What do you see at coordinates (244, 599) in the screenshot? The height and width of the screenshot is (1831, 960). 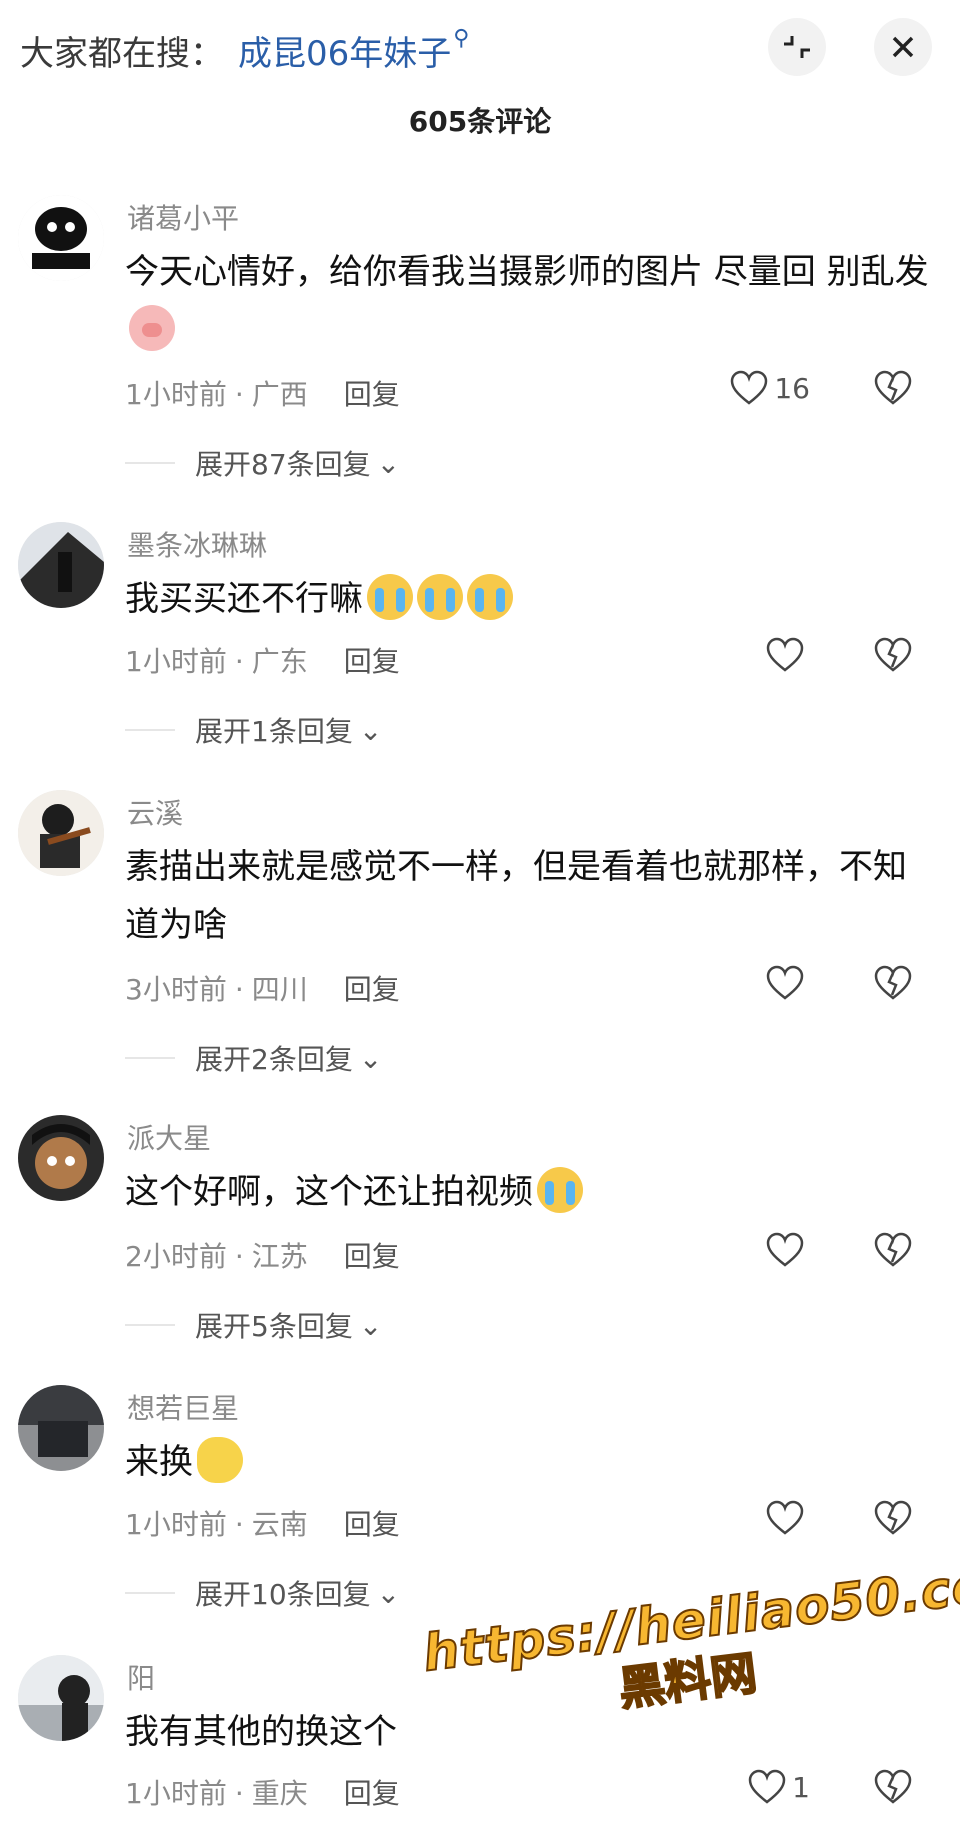 I see `comment-text-content: 我买买还不行嘛` at bounding box center [244, 599].